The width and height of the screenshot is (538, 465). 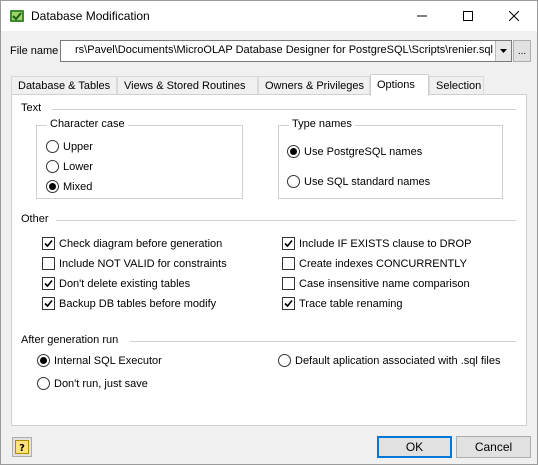 I want to click on maximize-button, so click(x=468, y=16).